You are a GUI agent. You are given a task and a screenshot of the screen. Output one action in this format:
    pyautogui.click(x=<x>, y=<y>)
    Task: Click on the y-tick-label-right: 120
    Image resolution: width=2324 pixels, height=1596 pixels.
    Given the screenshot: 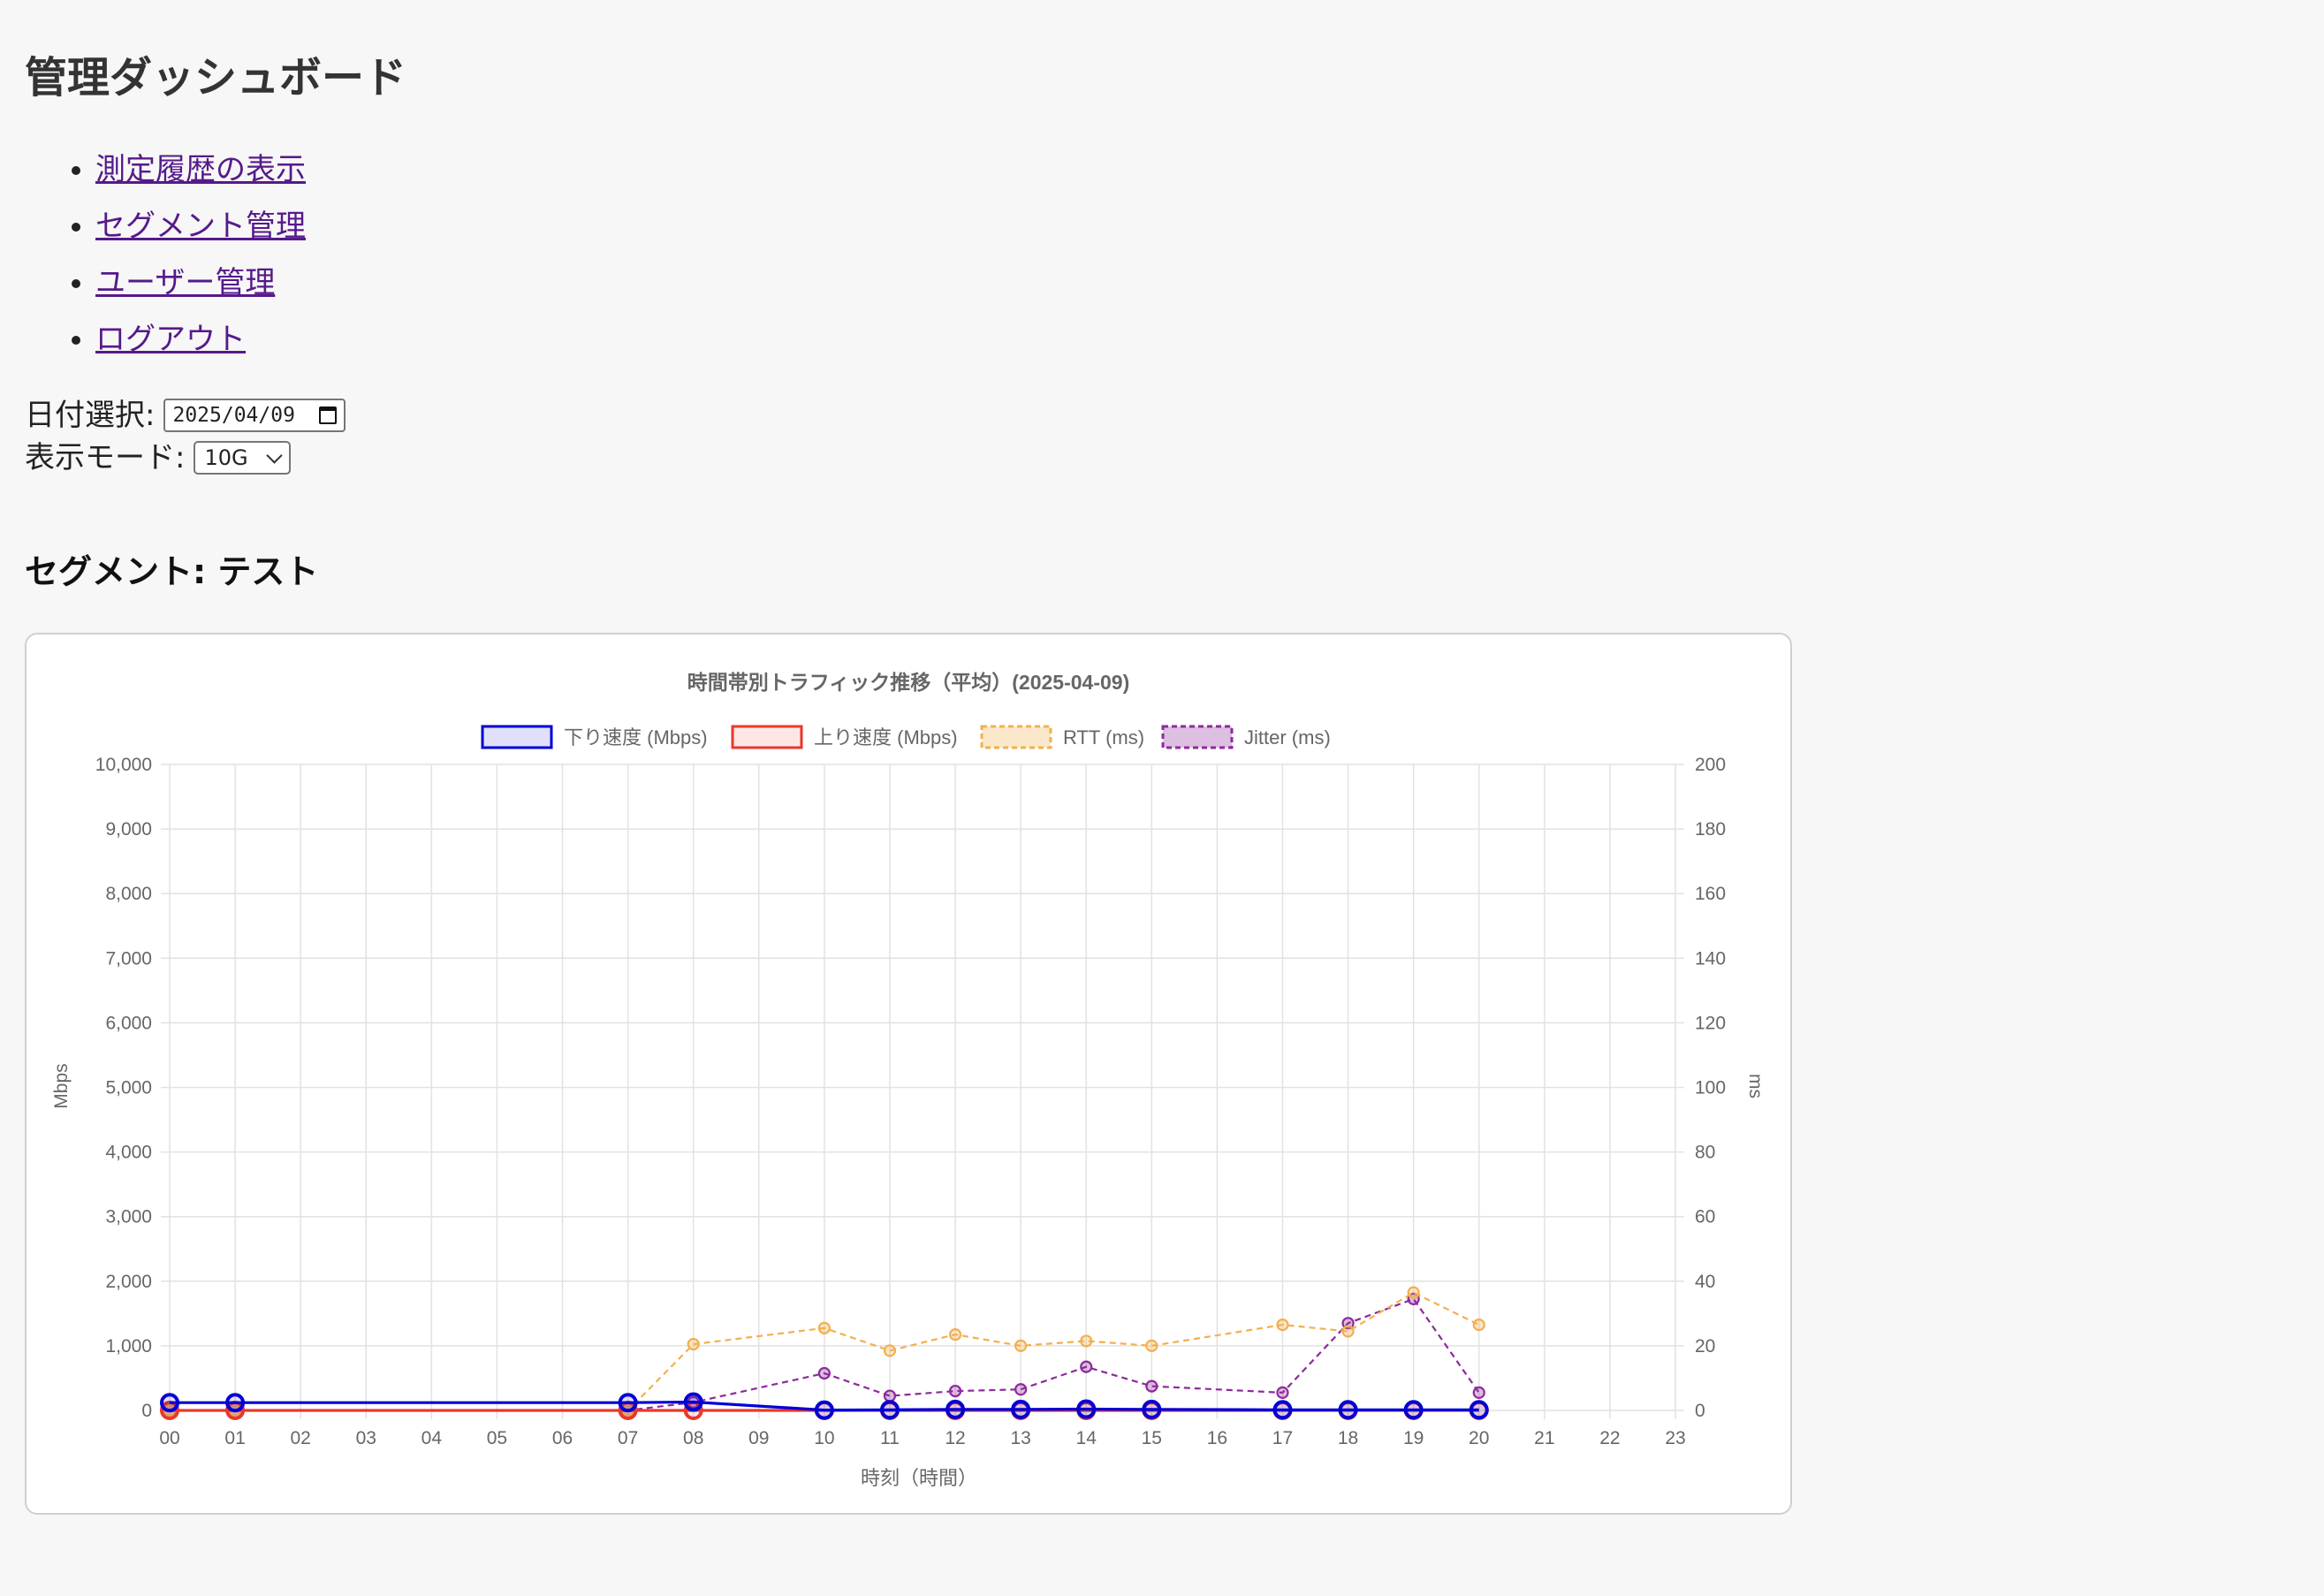 What is the action you would take?
    pyautogui.click(x=1710, y=1023)
    